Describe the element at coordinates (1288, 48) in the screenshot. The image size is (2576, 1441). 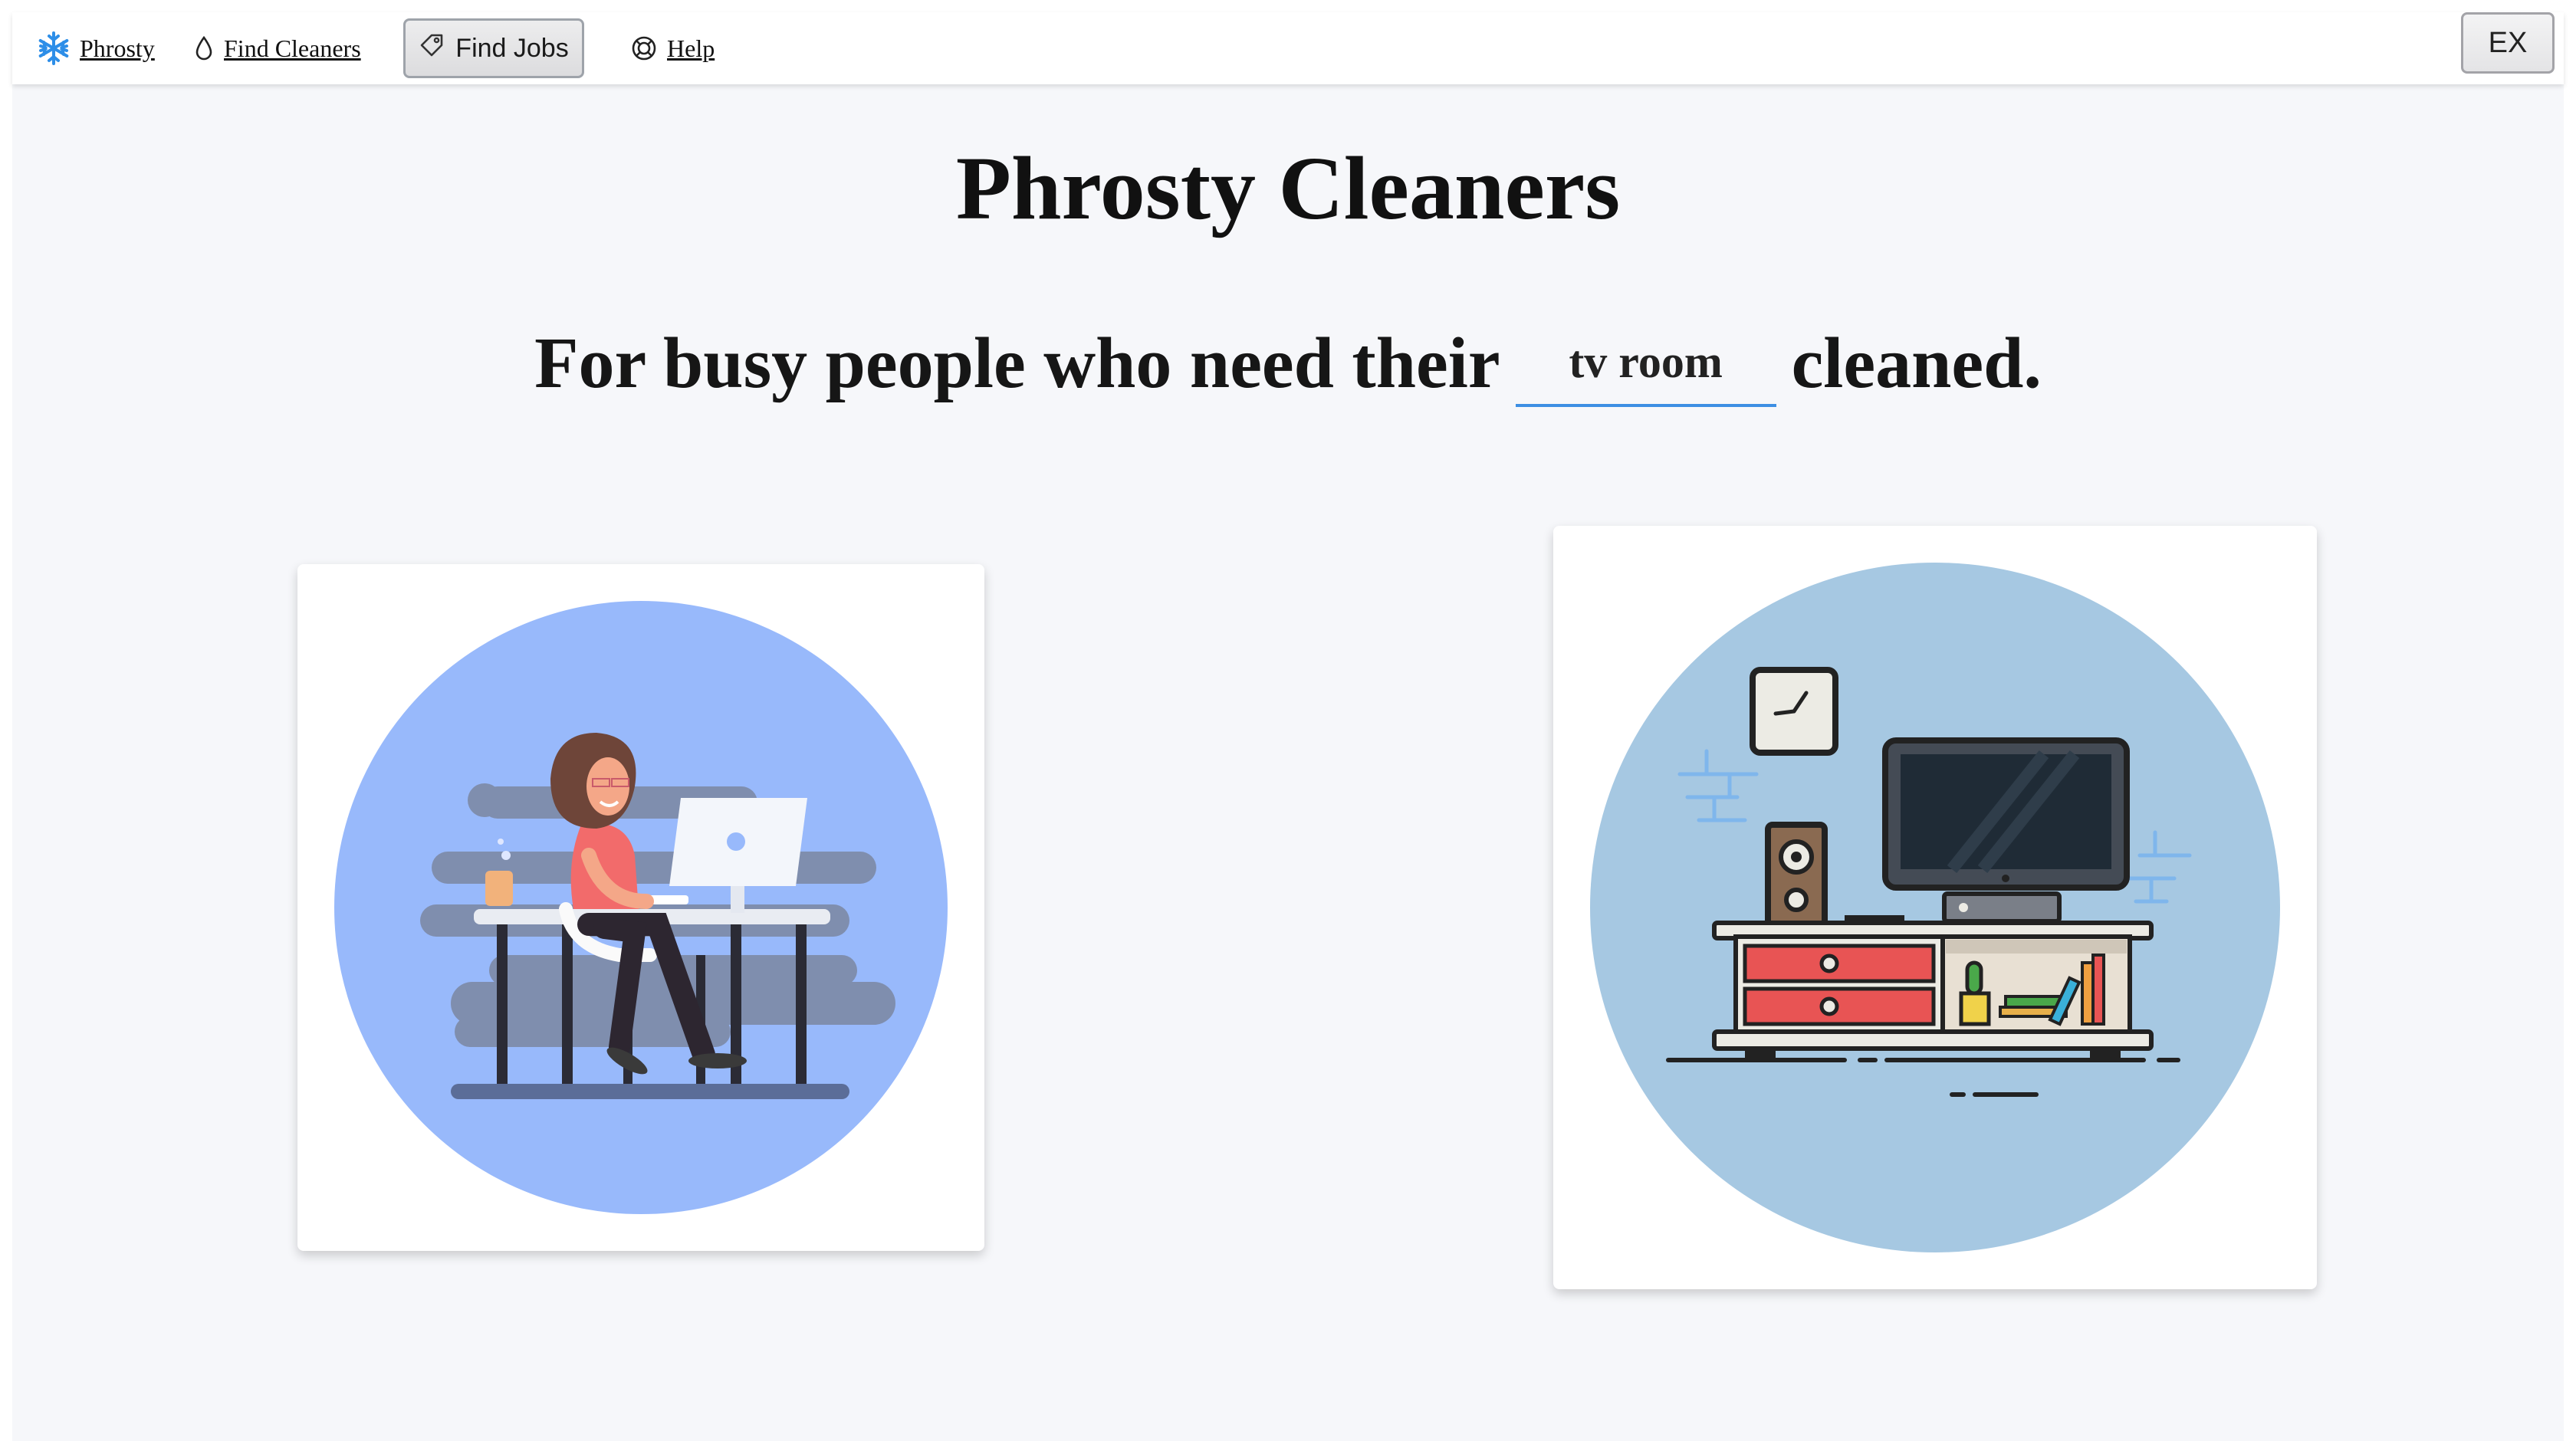
I see `top-navbar: Phrosty Find Cleaners Find Jobs Help EX` at that location.